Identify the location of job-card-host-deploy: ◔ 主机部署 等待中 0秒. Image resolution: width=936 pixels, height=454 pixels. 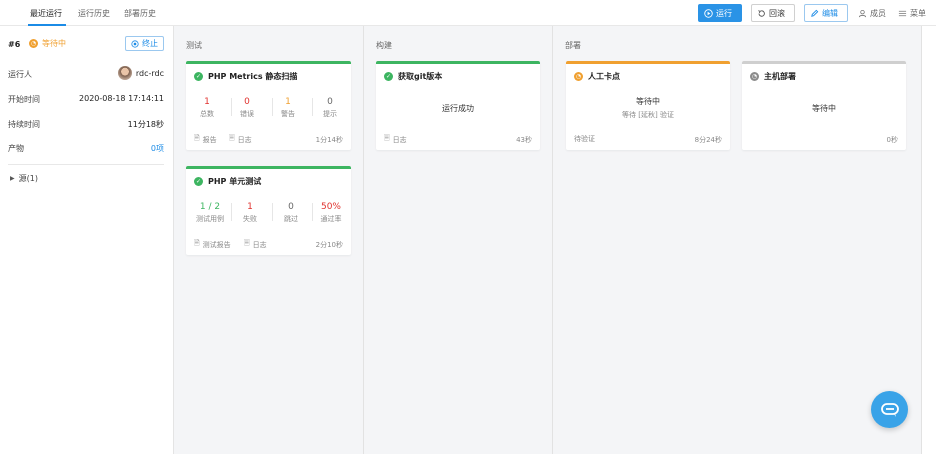
(824, 105).